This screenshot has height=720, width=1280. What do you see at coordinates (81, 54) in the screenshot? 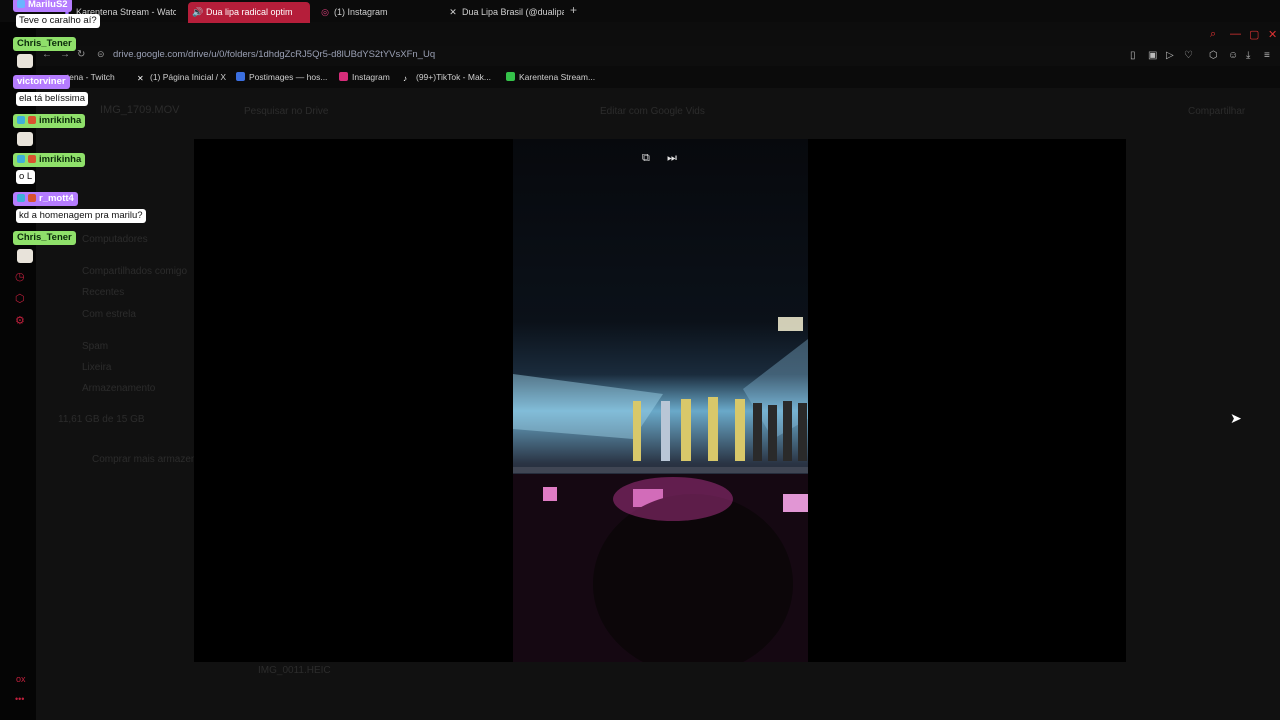
I see `reload-icon: ↻` at bounding box center [81, 54].